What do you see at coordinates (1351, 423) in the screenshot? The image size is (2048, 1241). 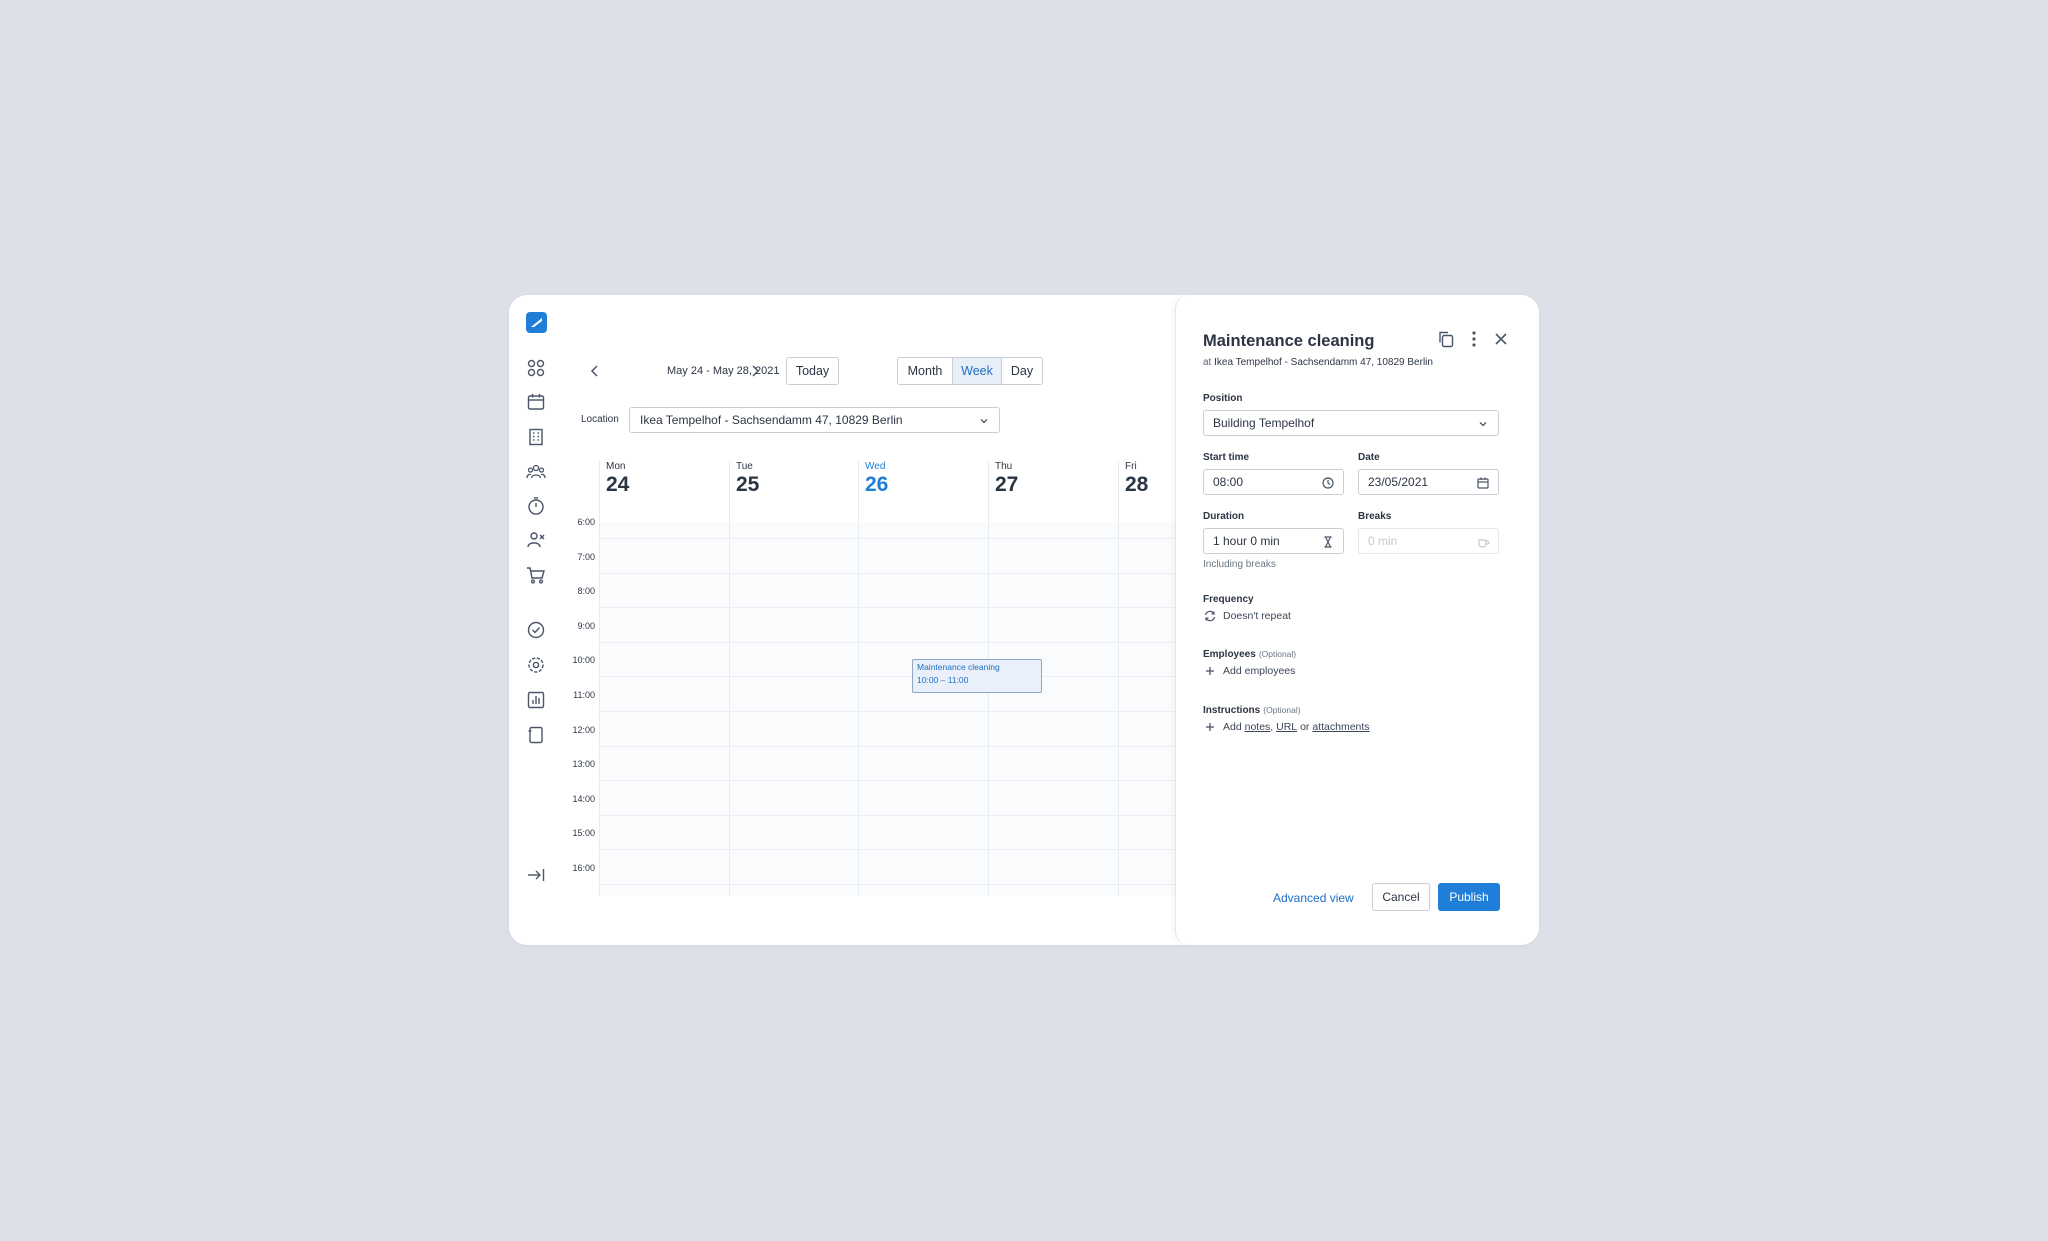 I see `position-select: Building Tempelhof` at bounding box center [1351, 423].